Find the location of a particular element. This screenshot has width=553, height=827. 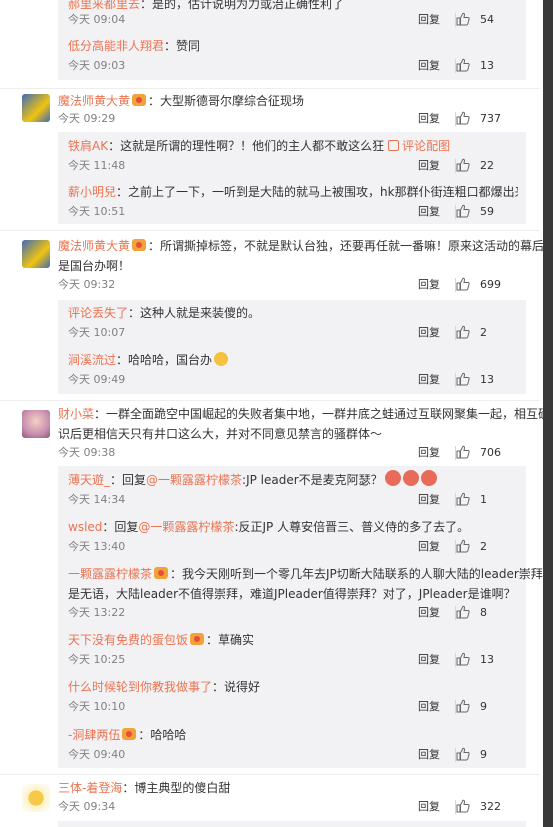

comment-image-link: 评论配图 is located at coordinates (426, 146).